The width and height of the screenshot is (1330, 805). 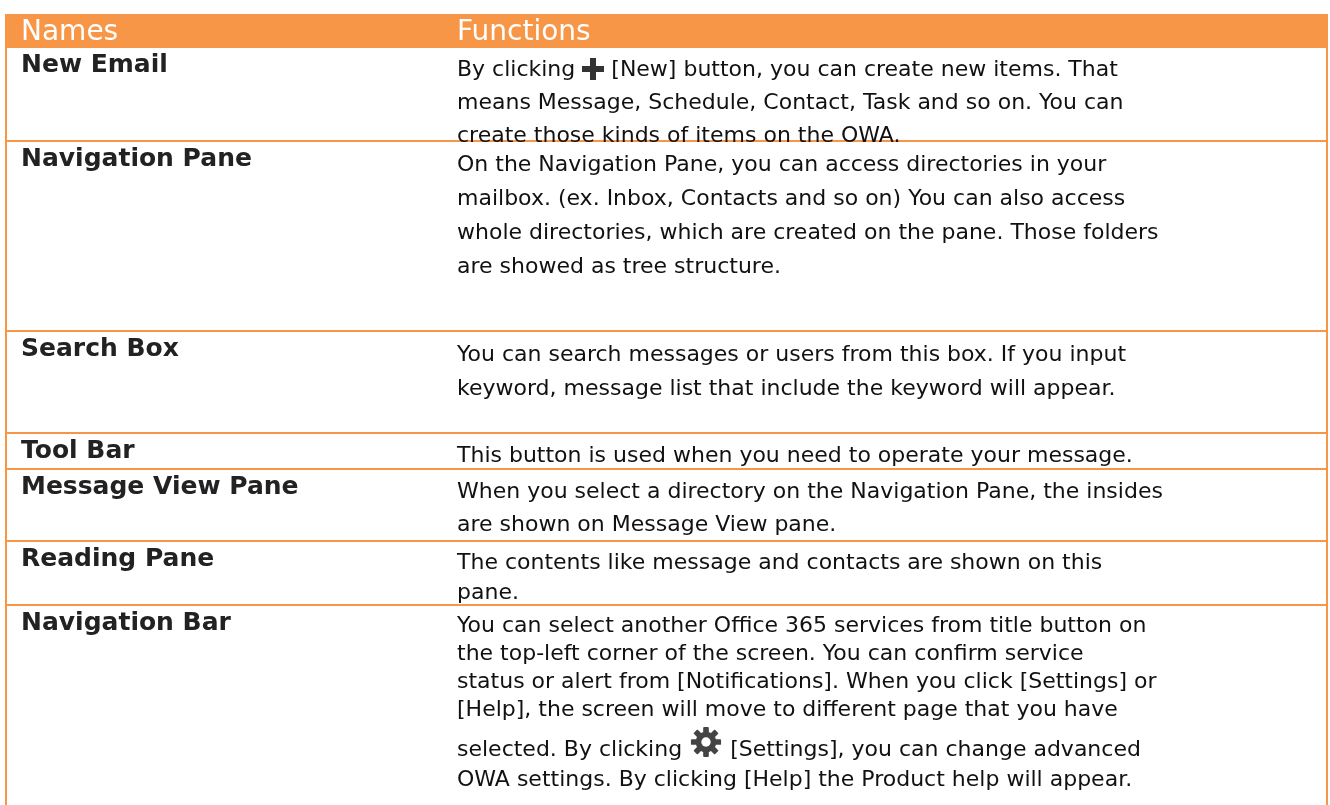 I want to click on description-text: the top-left corner of the screen. You can confirm service, so click(x=770, y=652).